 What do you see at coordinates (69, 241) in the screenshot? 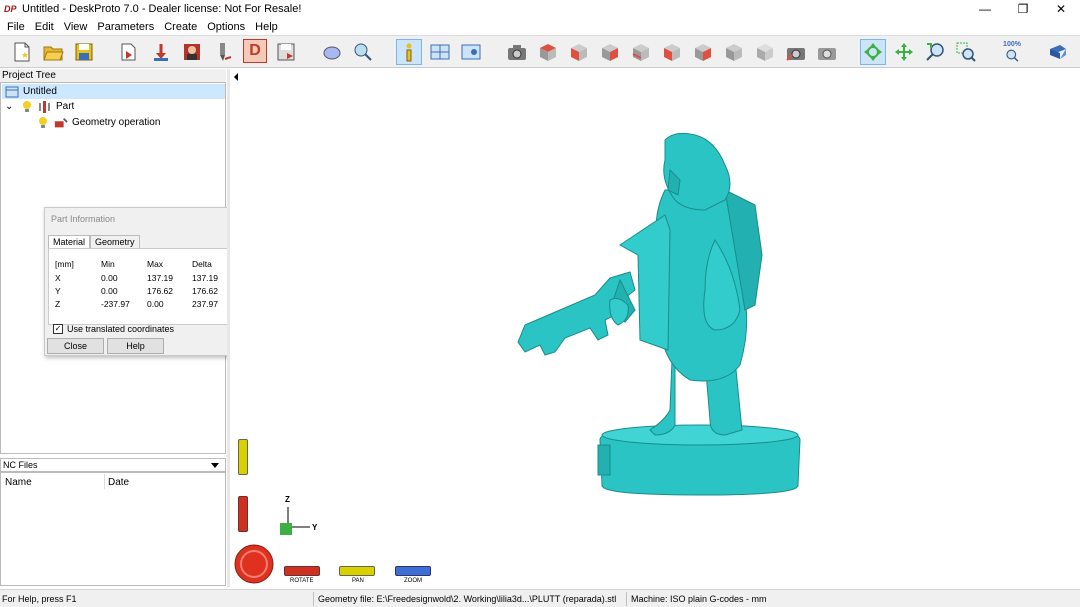
I see `tab-material: Material` at bounding box center [69, 241].